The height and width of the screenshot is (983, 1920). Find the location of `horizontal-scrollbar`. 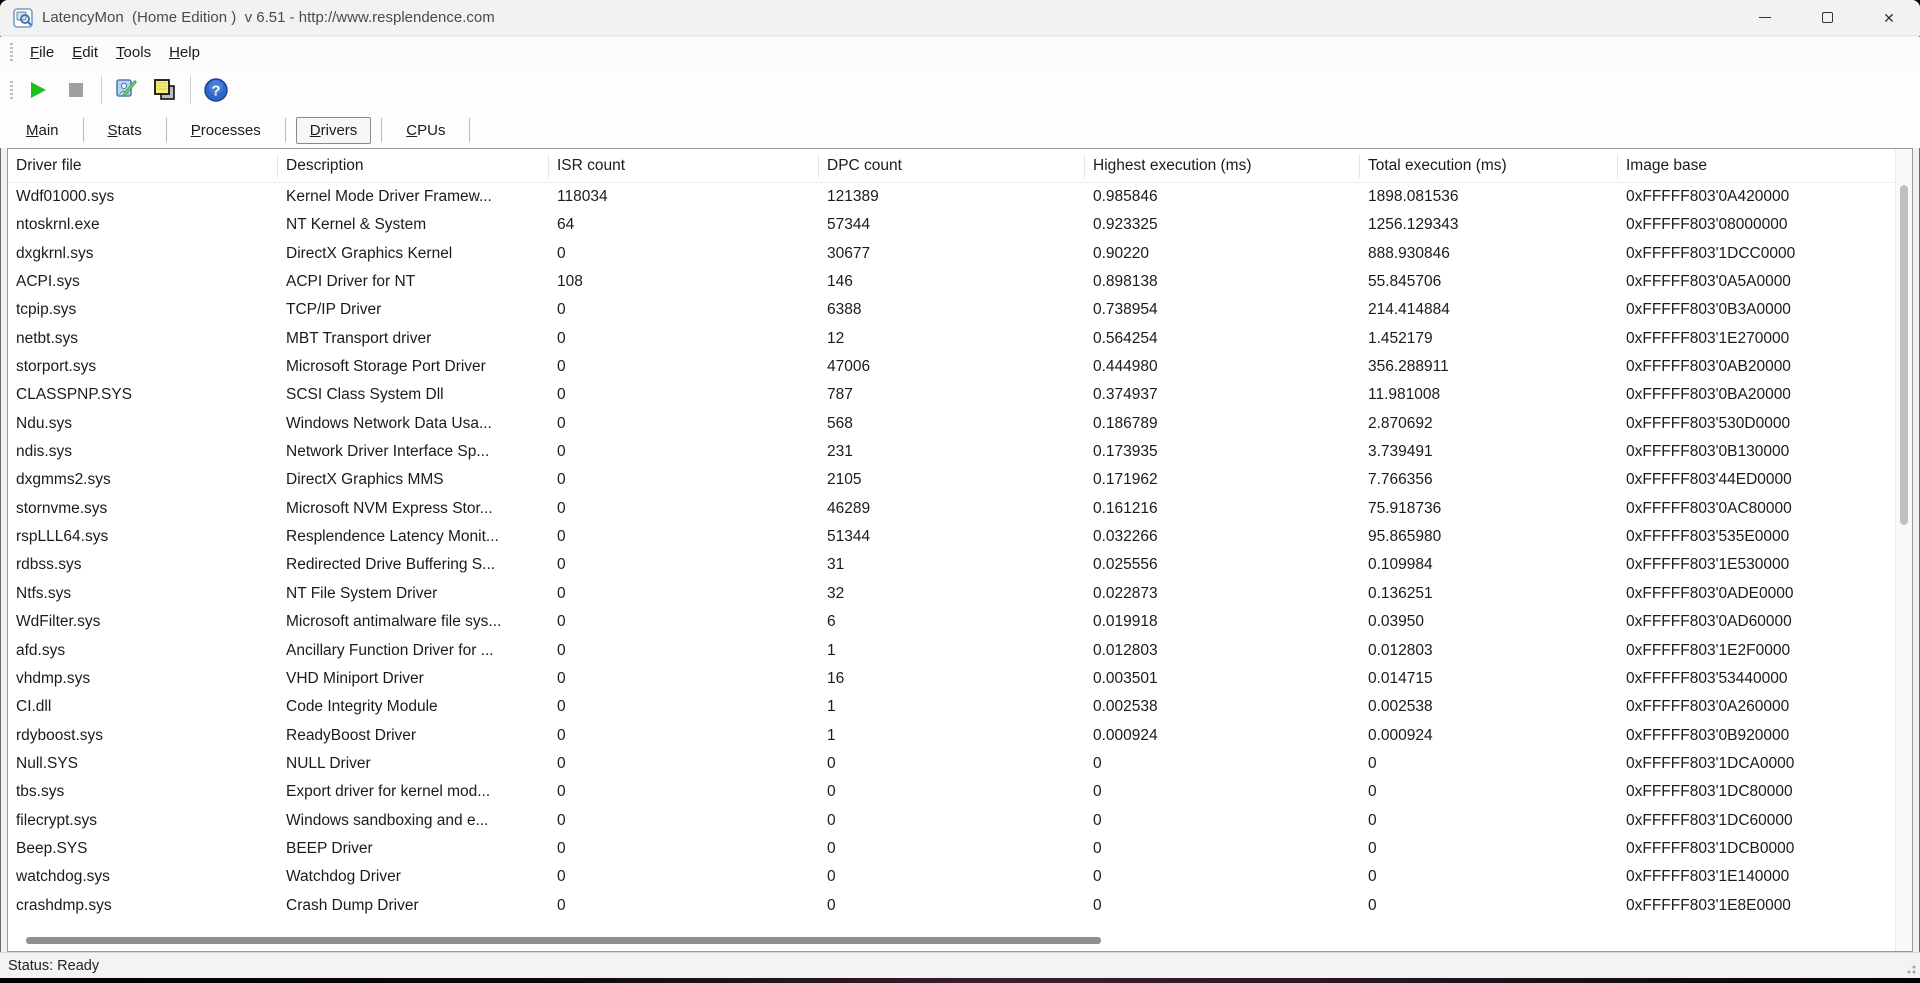

horizontal-scrollbar is located at coordinates (943, 940).